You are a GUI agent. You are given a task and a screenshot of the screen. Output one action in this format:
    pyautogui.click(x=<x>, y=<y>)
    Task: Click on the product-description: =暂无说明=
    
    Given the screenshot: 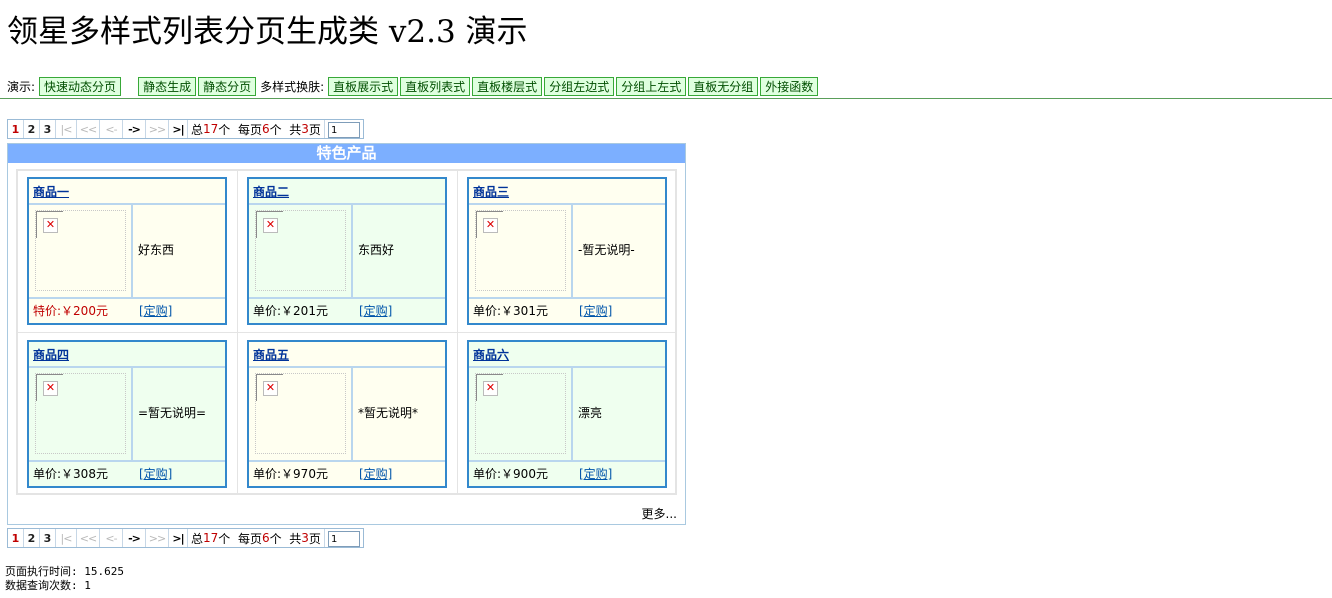 What is the action you would take?
    pyautogui.click(x=172, y=413)
    